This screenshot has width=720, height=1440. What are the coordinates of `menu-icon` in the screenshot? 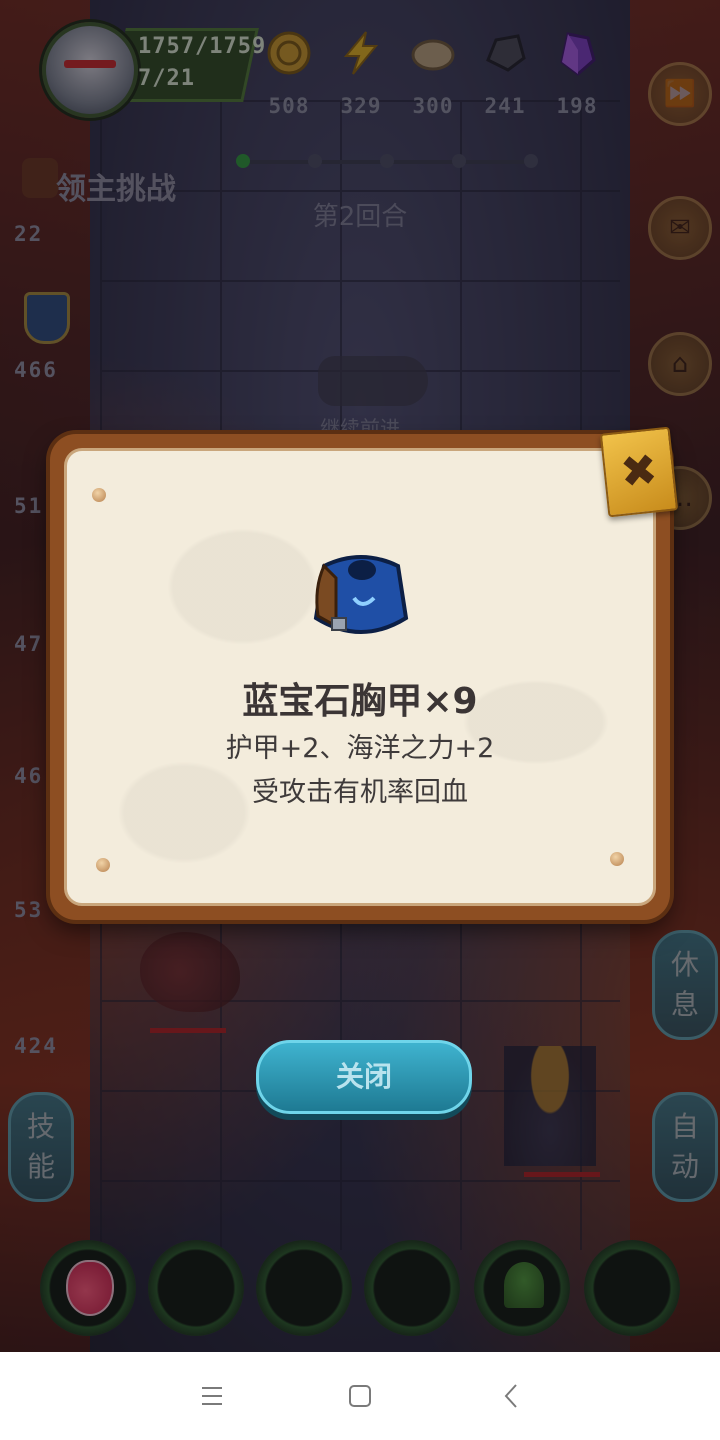 It's located at (212, 1396).